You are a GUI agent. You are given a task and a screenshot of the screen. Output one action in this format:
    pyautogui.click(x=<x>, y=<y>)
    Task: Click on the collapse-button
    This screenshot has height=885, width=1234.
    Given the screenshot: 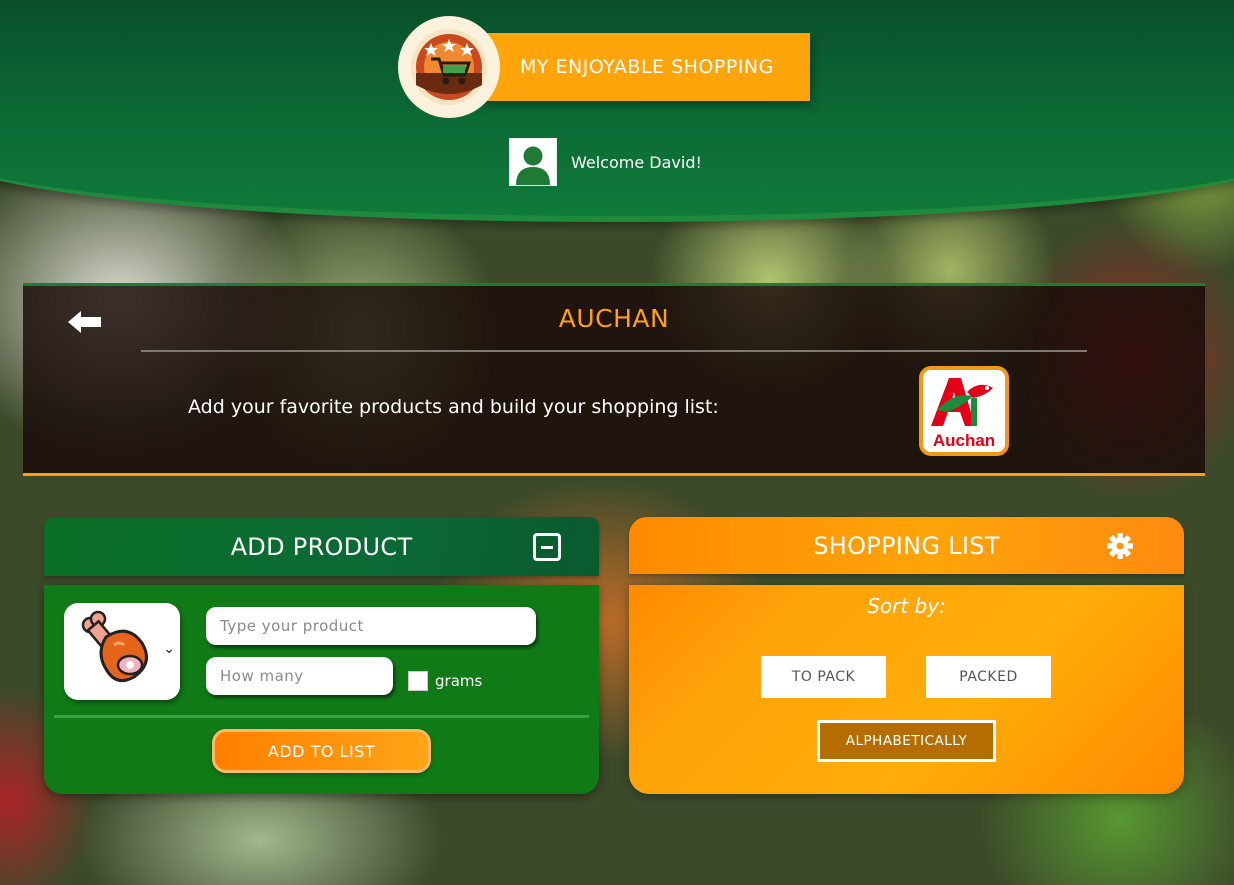 What is the action you would take?
    pyautogui.click(x=547, y=547)
    